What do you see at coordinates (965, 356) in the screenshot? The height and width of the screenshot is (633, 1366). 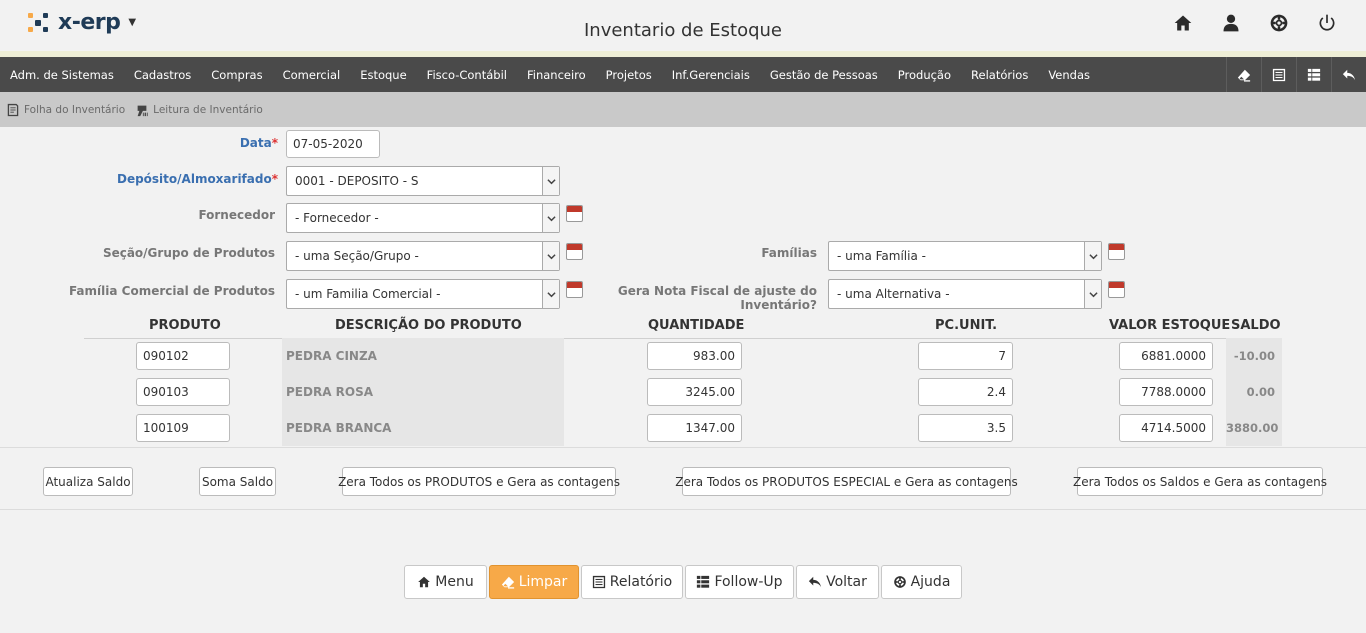 I see `pc-unit-input: 7` at bounding box center [965, 356].